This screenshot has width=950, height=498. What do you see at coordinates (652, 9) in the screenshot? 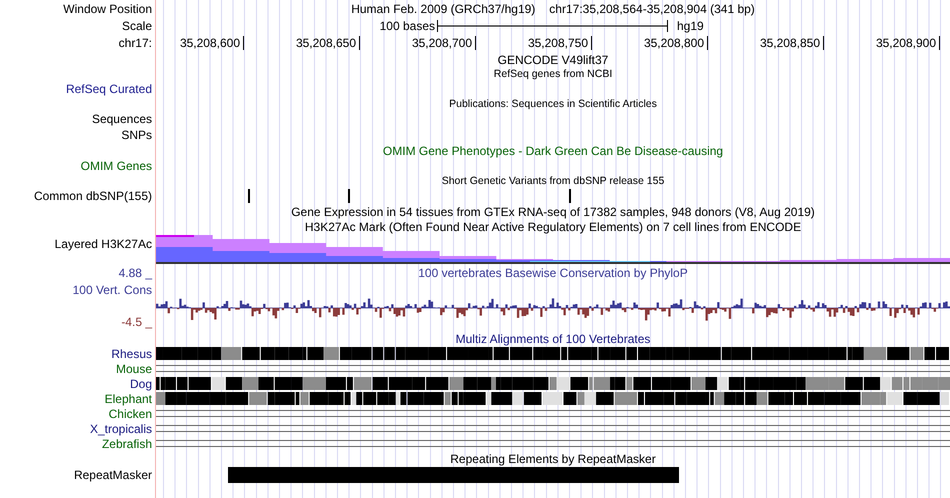
I see `position-text: chr17:35,208,564-35,208,904 (341 bp)` at bounding box center [652, 9].